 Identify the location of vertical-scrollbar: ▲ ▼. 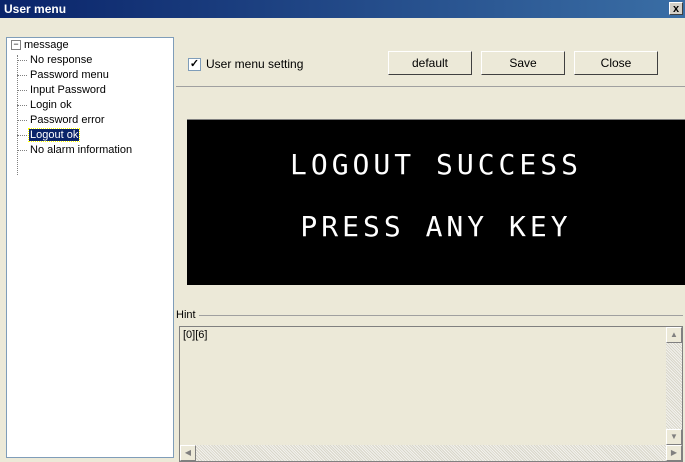
(674, 386).